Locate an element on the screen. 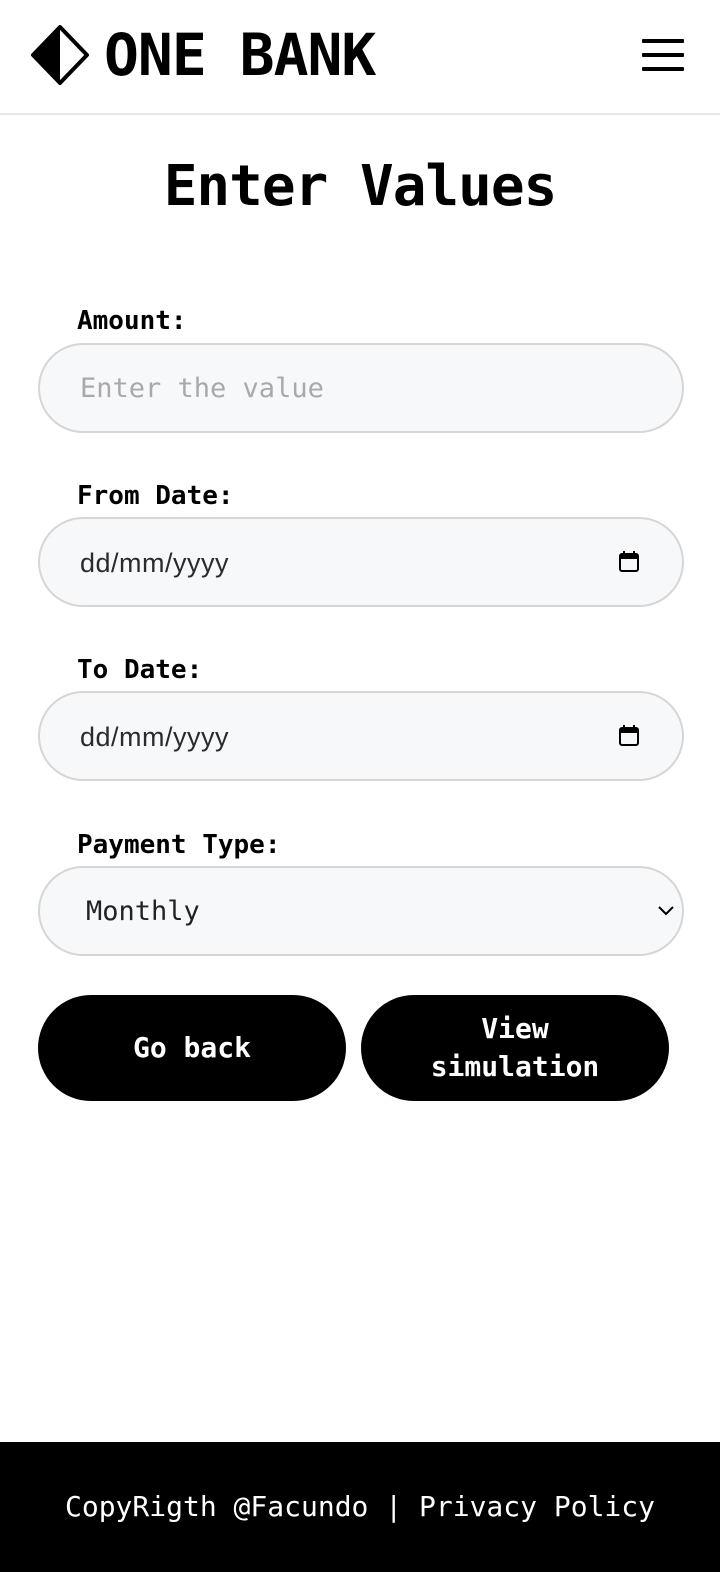 This screenshot has height=1572, width=720. hamburger-menu-icon is located at coordinates (663, 55).